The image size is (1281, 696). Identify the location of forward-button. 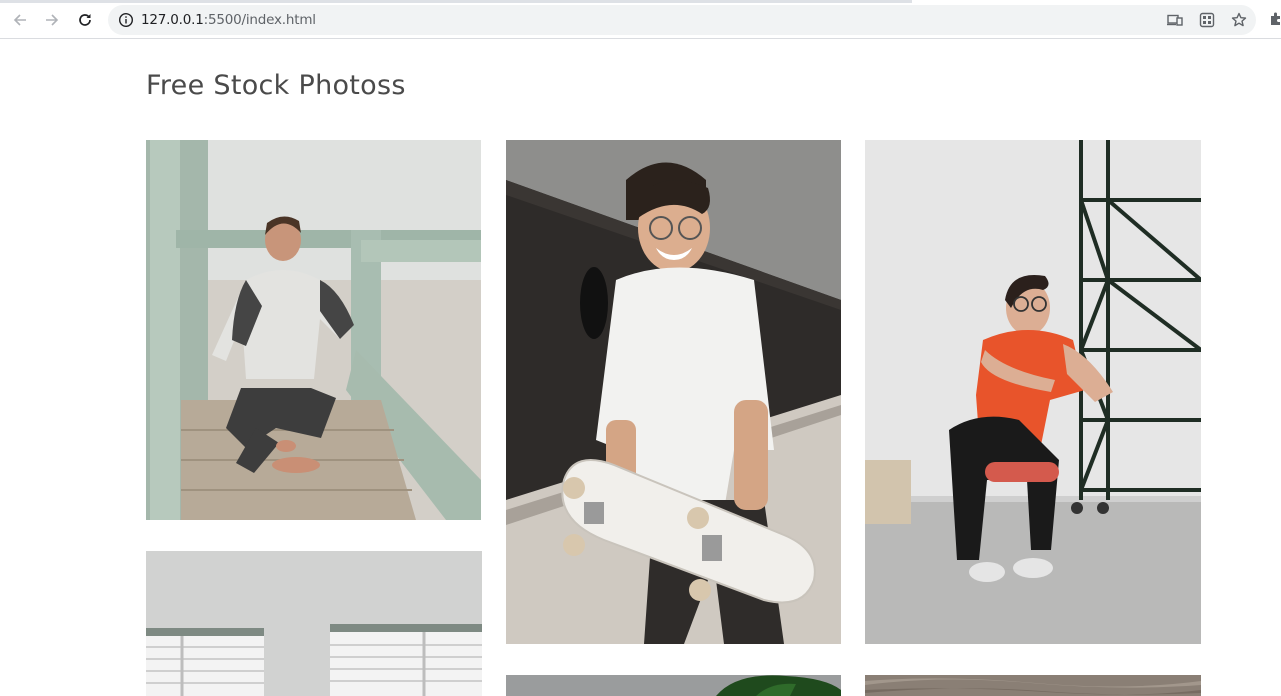
(52, 20).